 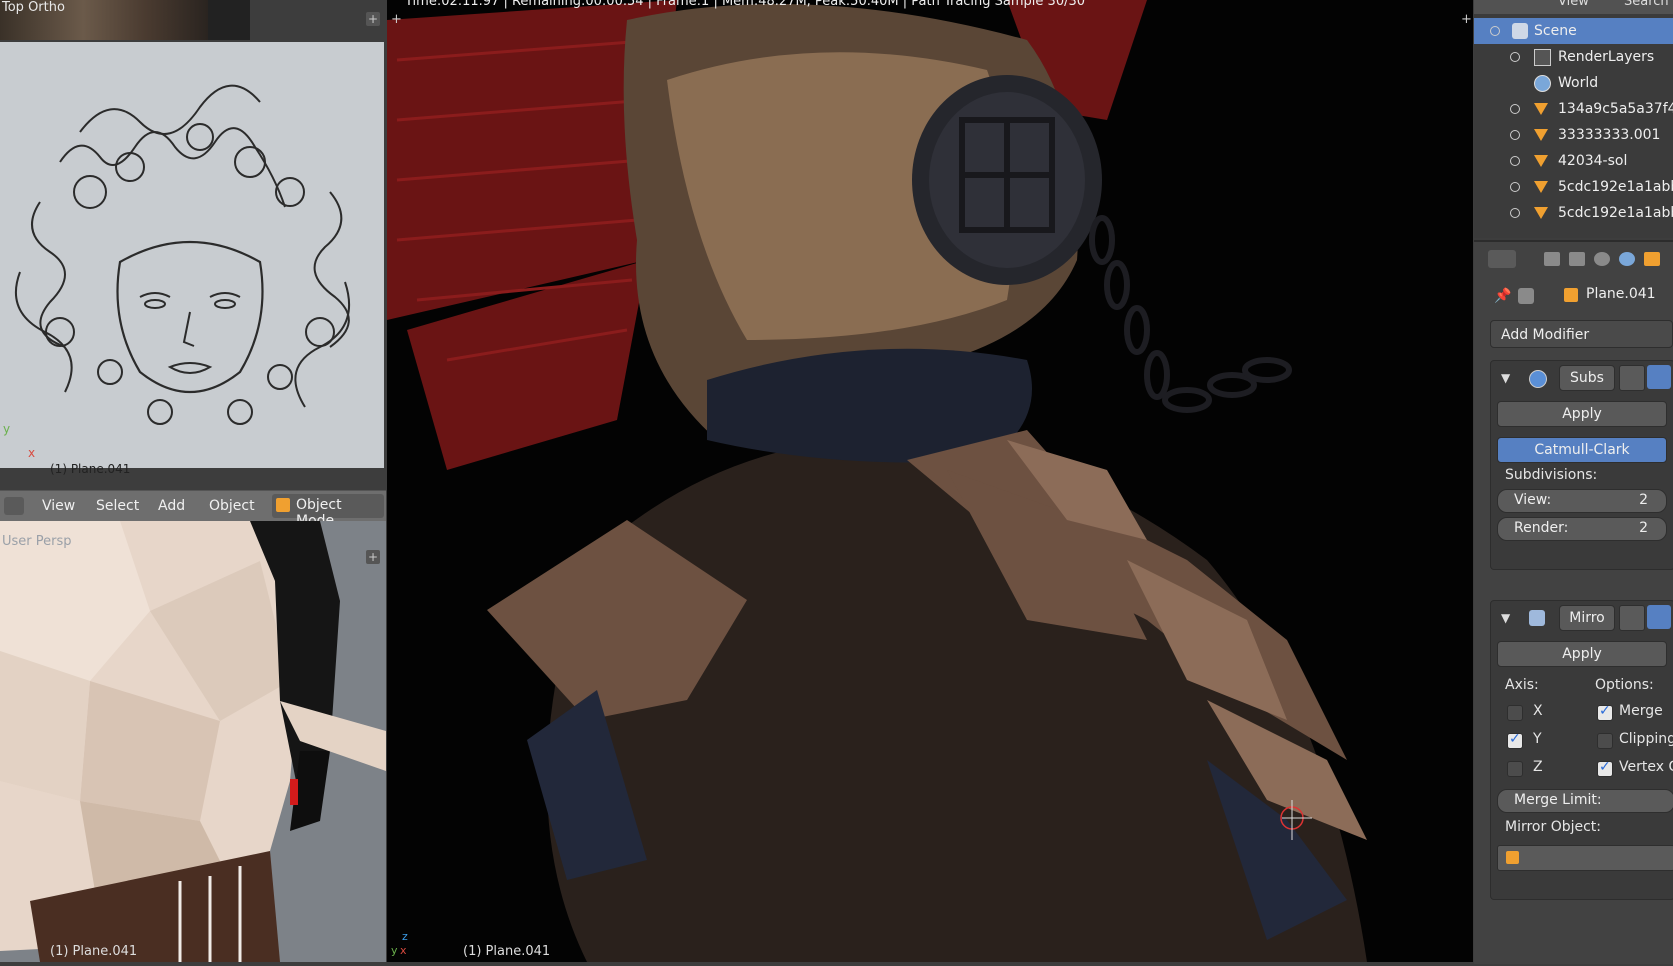 I want to click on pin-icon: 📌, so click(x=1502, y=296).